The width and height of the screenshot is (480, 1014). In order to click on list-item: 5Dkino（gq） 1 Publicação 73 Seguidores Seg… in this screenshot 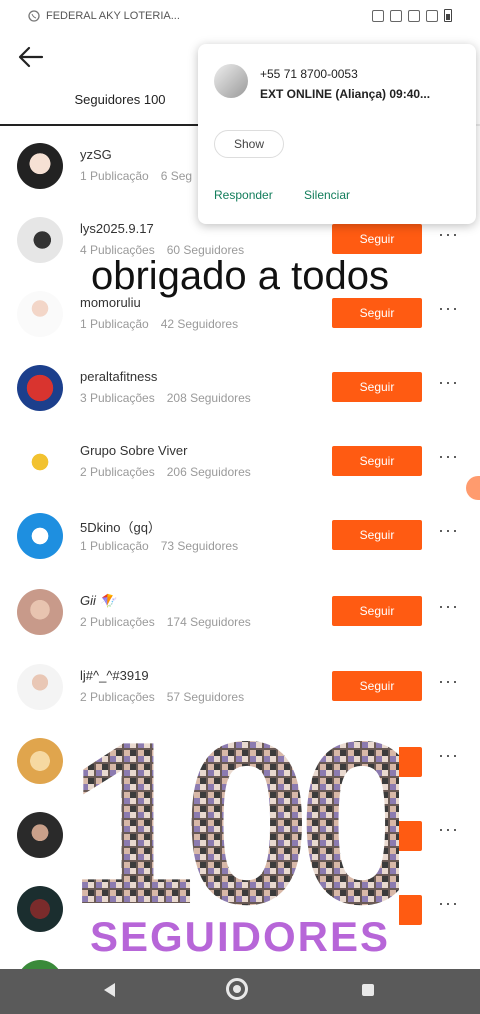, I will do `click(240, 536)`.